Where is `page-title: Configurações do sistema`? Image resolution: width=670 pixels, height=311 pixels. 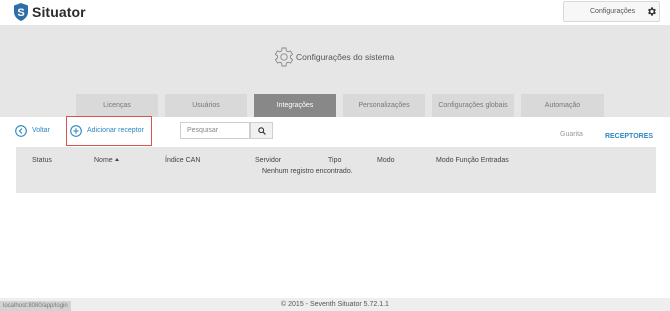
page-title: Configurações do sistema is located at coordinates (332, 57).